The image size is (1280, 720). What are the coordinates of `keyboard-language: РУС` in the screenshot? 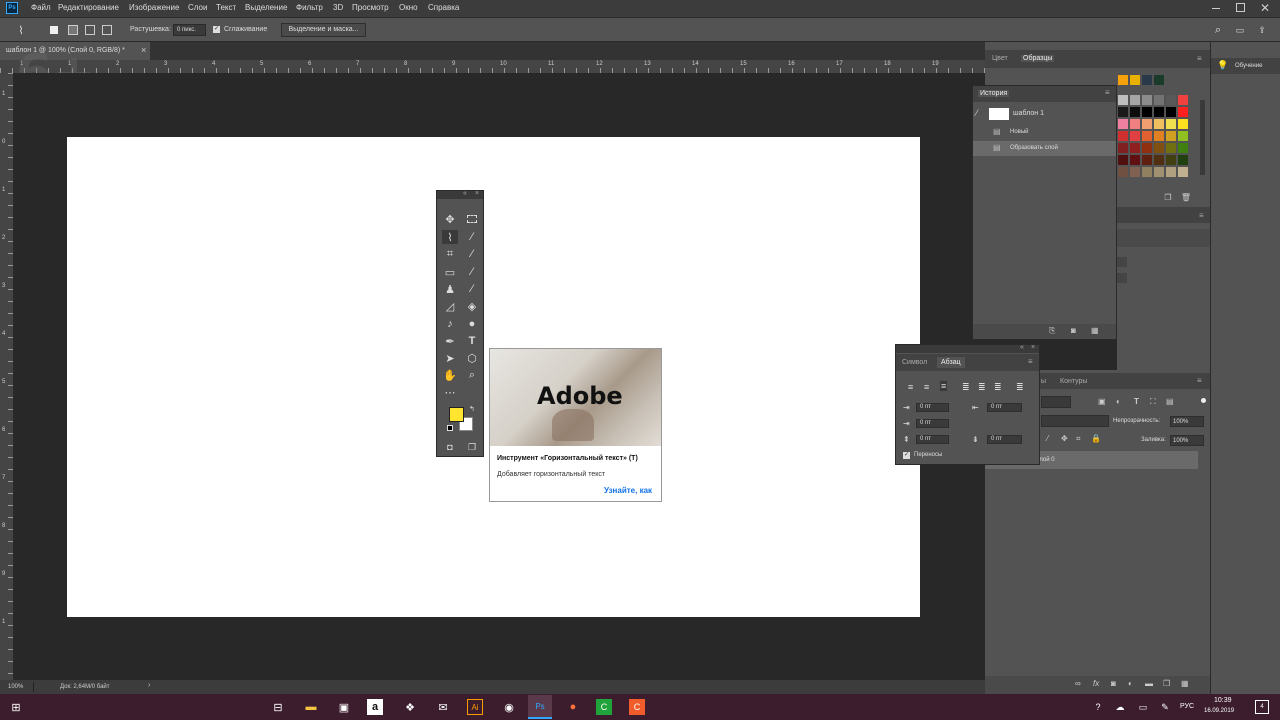 It's located at (1187, 706).